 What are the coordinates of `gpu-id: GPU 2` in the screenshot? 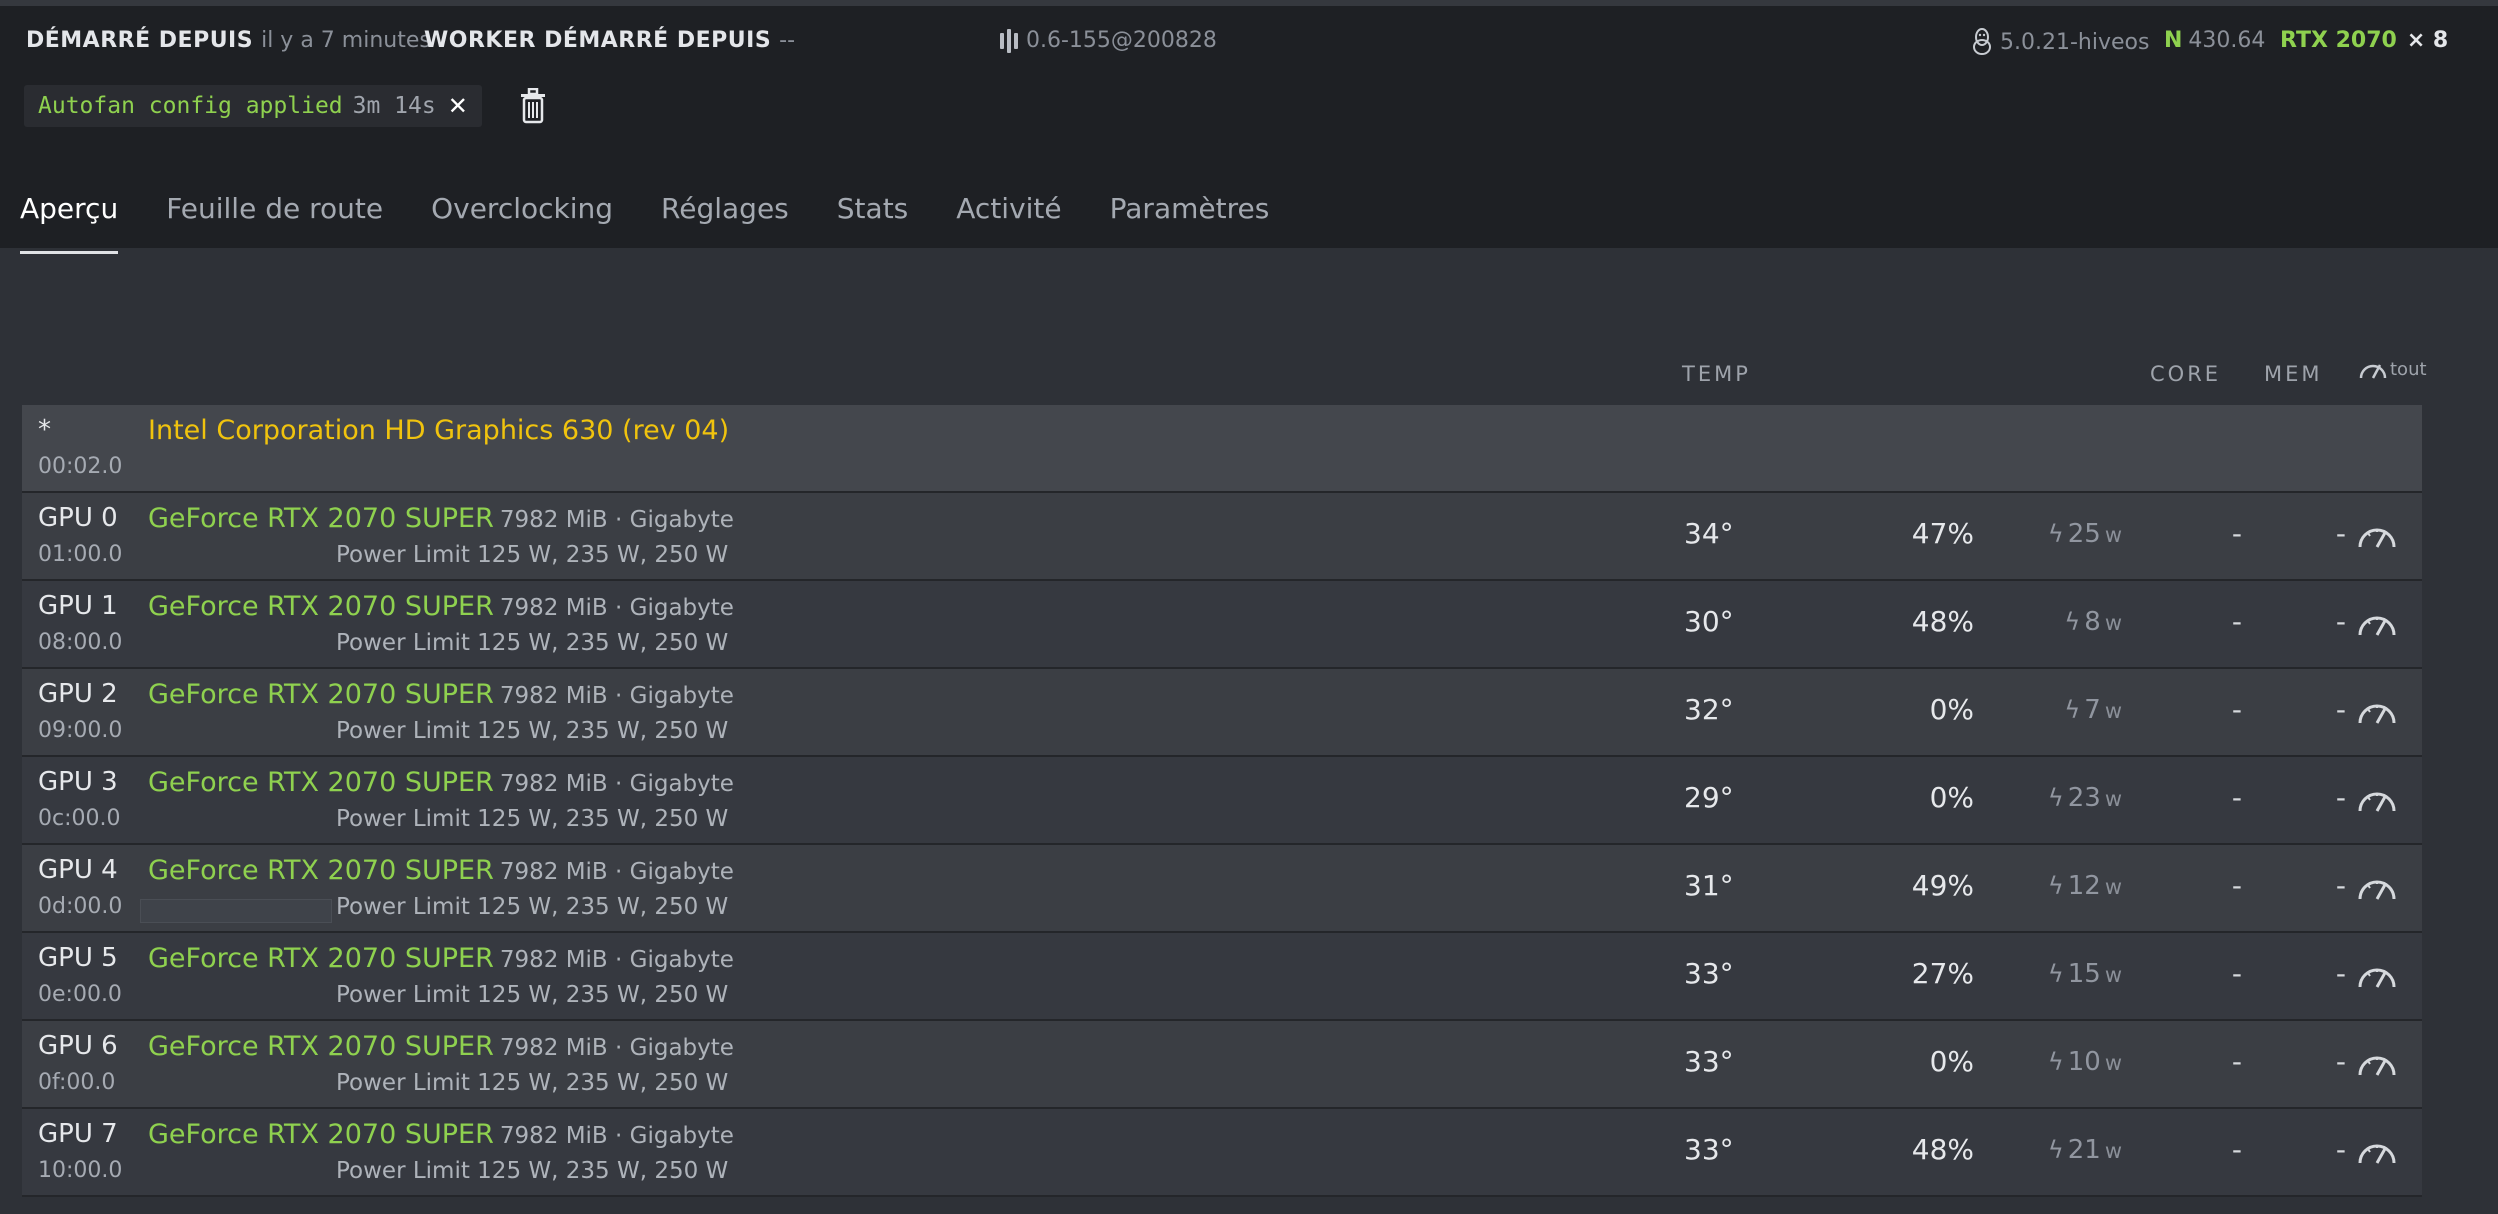 It's located at (78, 694).